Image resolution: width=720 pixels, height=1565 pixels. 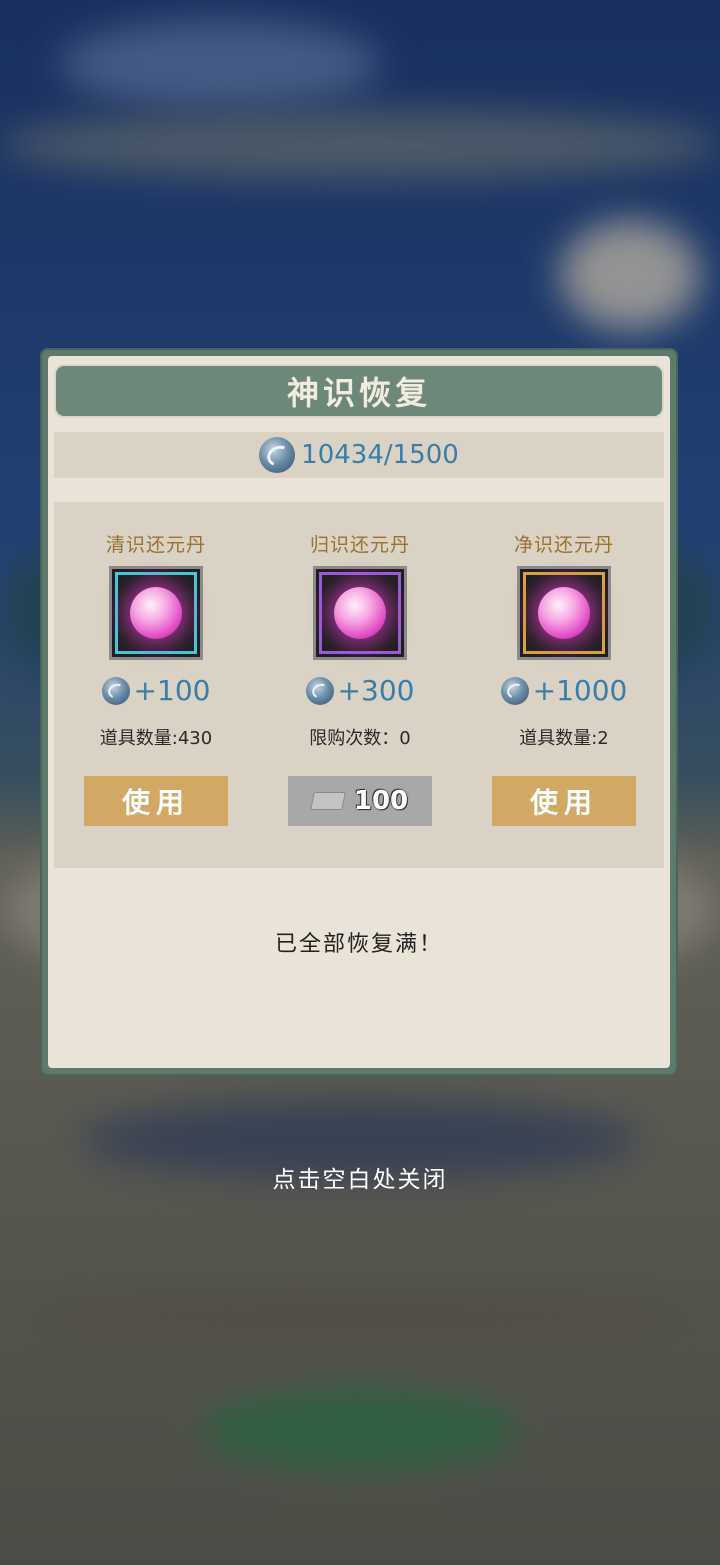 What do you see at coordinates (327, 801) in the screenshot?
I see `ticket-icon` at bounding box center [327, 801].